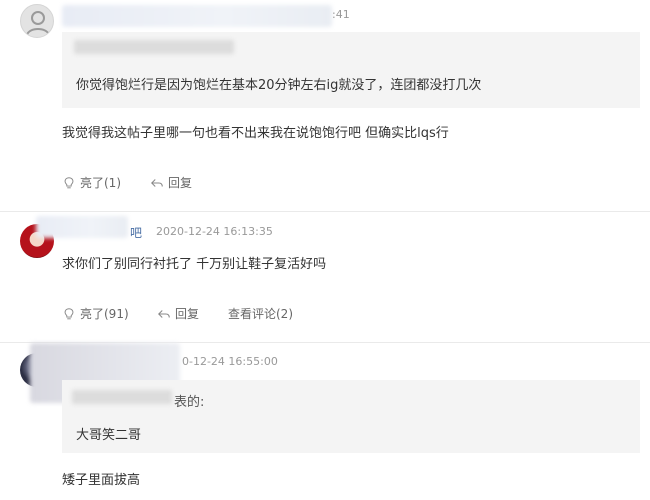 This screenshot has height=500, width=650. I want to click on view-comments-label: 查看评论(2), so click(260, 314).